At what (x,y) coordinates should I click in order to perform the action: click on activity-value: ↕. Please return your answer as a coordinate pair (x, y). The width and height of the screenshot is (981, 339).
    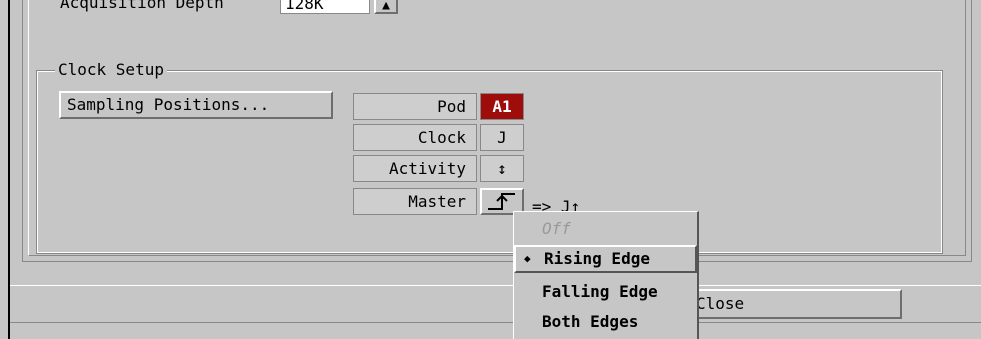
    Looking at the image, I should click on (502, 168).